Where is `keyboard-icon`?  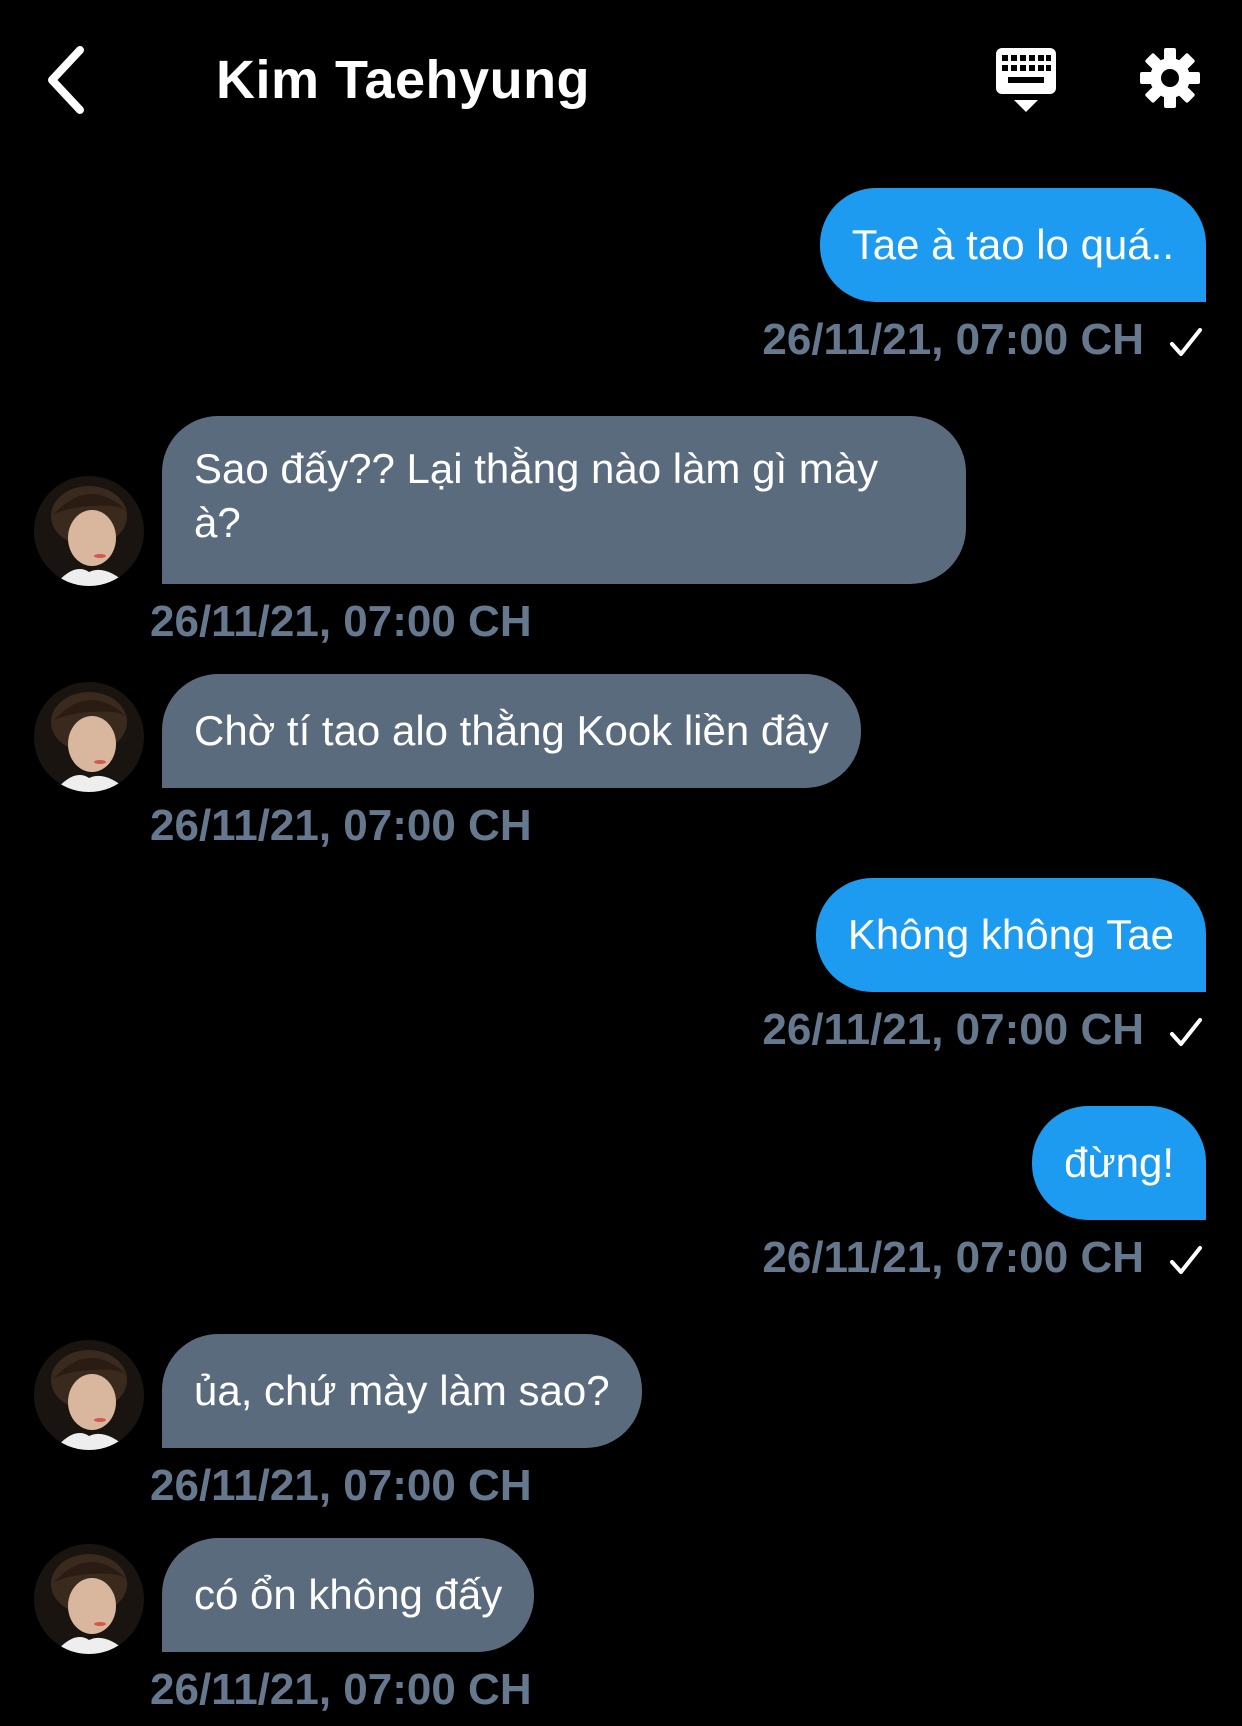
keyboard-icon is located at coordinates (1026, 80).